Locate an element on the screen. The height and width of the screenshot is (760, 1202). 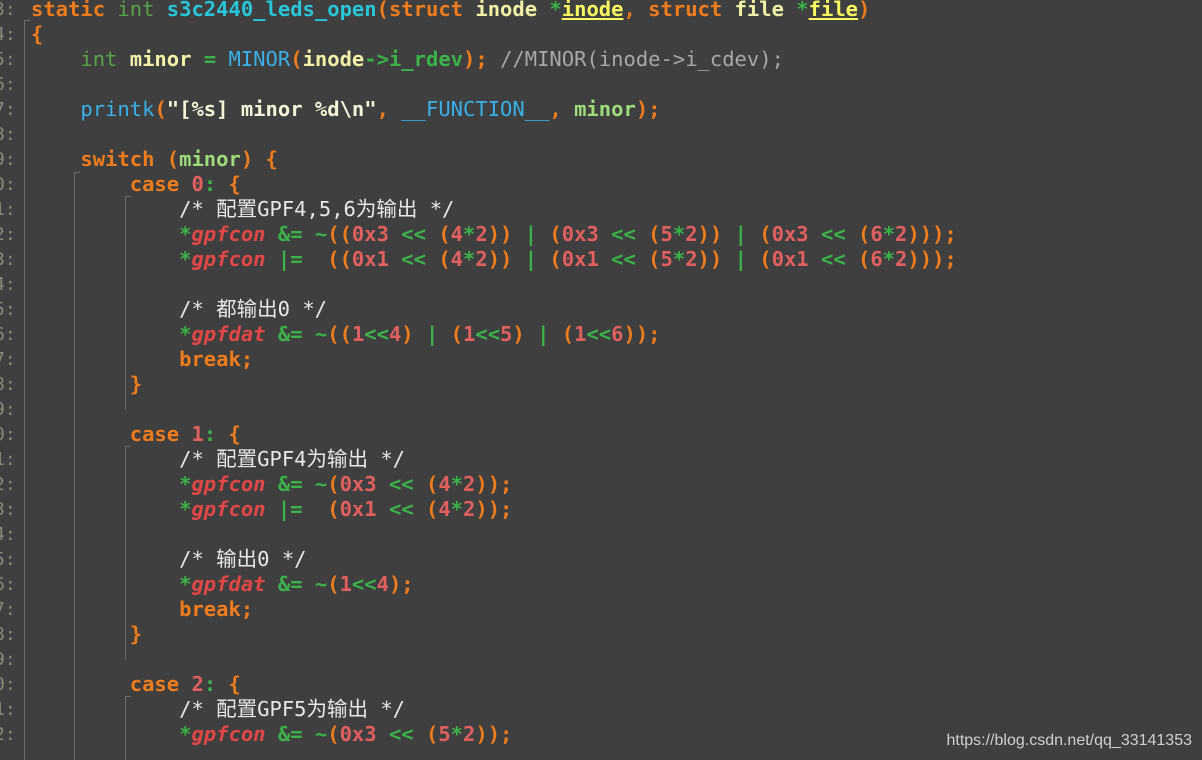
code-line: 4: { is located at coordinates (601, 34).